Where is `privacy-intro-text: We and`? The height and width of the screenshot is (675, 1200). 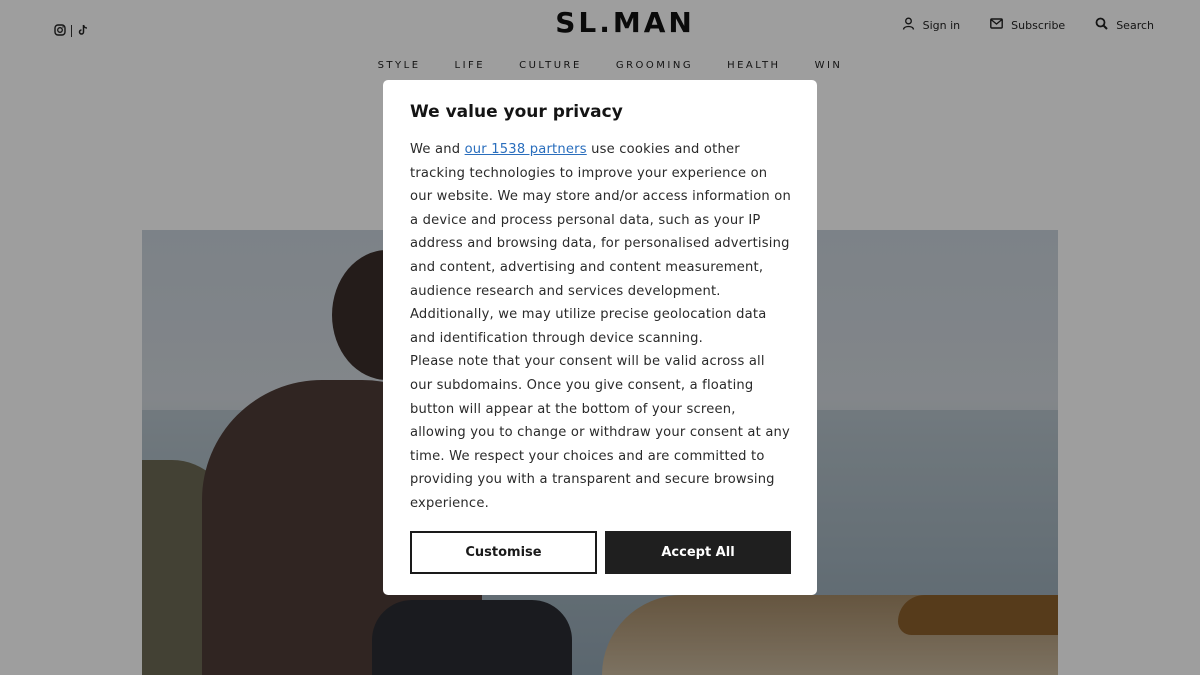 privacy-intro-text: We and is located at coordinates (437, 149).